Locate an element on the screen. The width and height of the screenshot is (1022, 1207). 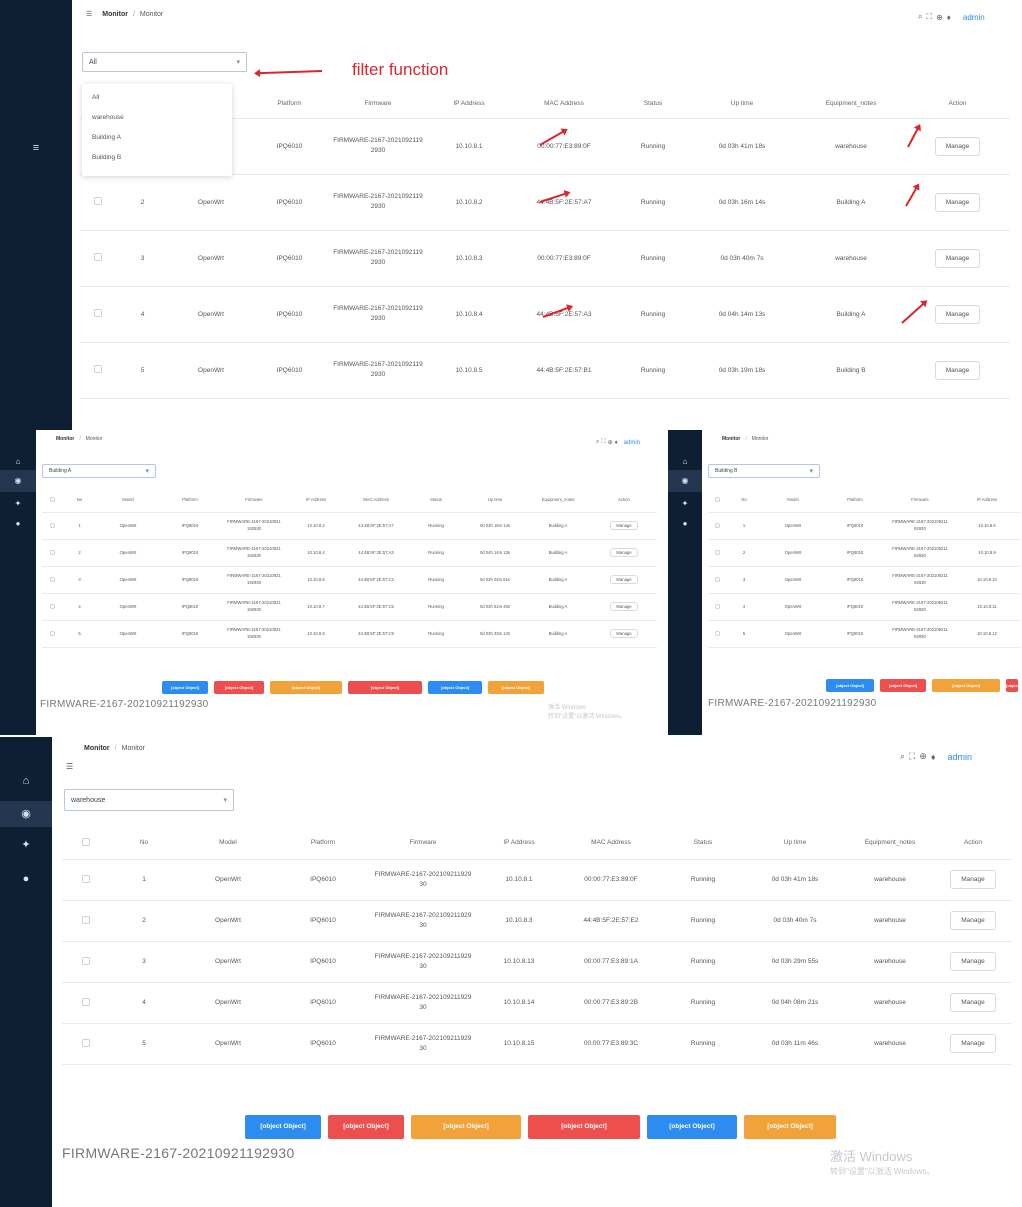
filter-option-all: All is located at coordinates (157, 98).